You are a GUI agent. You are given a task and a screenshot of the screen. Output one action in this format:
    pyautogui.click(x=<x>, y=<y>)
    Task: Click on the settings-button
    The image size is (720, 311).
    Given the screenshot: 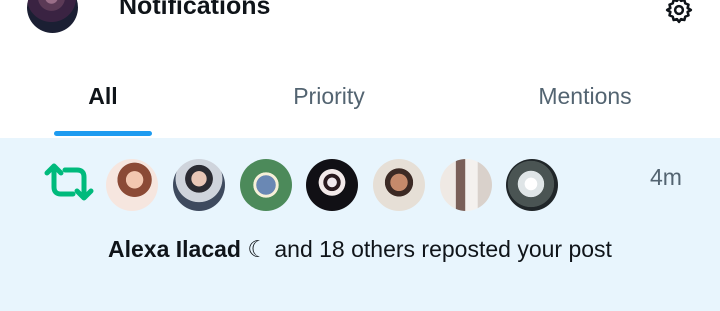 What is the action you would take?
    pyautogui.click(x=679, y=12)
    